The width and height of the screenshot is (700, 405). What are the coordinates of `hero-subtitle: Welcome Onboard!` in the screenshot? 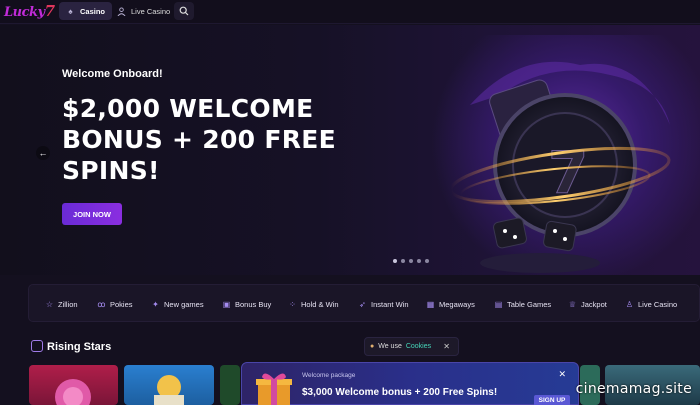 It's located at (112, 74).